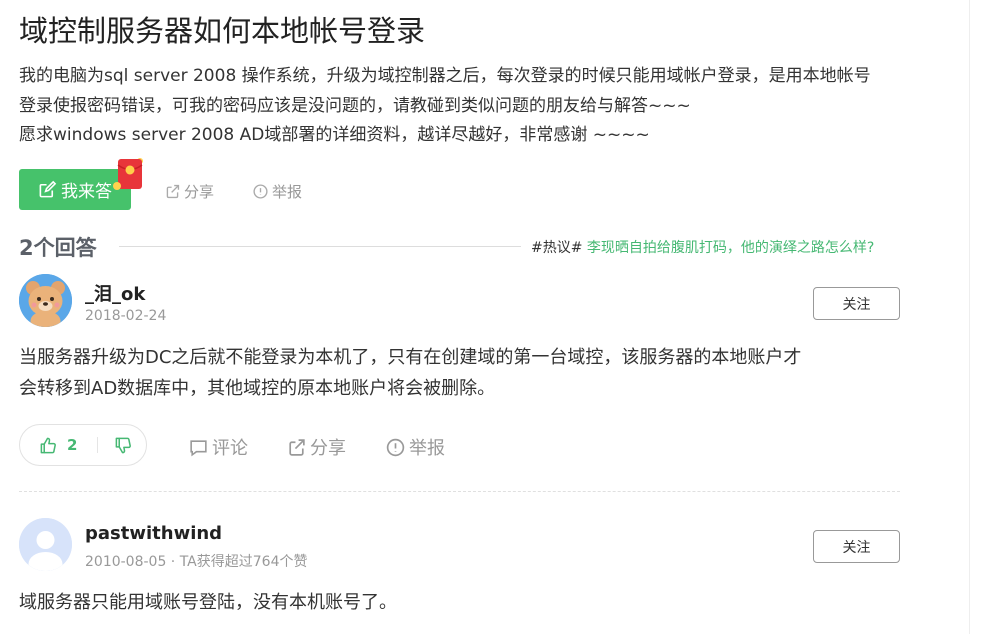 The width and height of the screenshot is (990, 634). What do you see at coordinates (58, 248) in the screenshot?
I see `answers-count: 2个回答` at bounding box center [58, 248].